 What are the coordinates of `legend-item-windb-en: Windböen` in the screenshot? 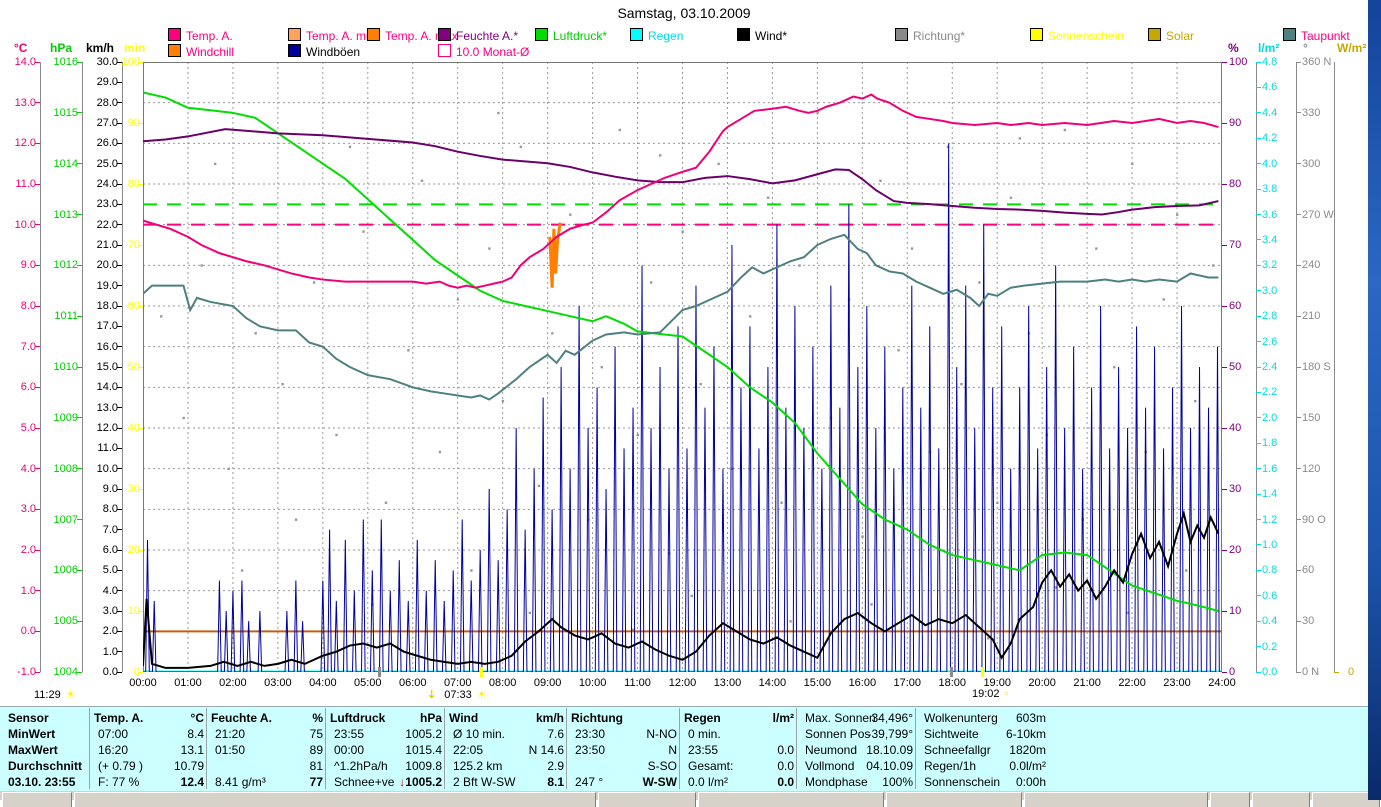 It's located at (324, 51).